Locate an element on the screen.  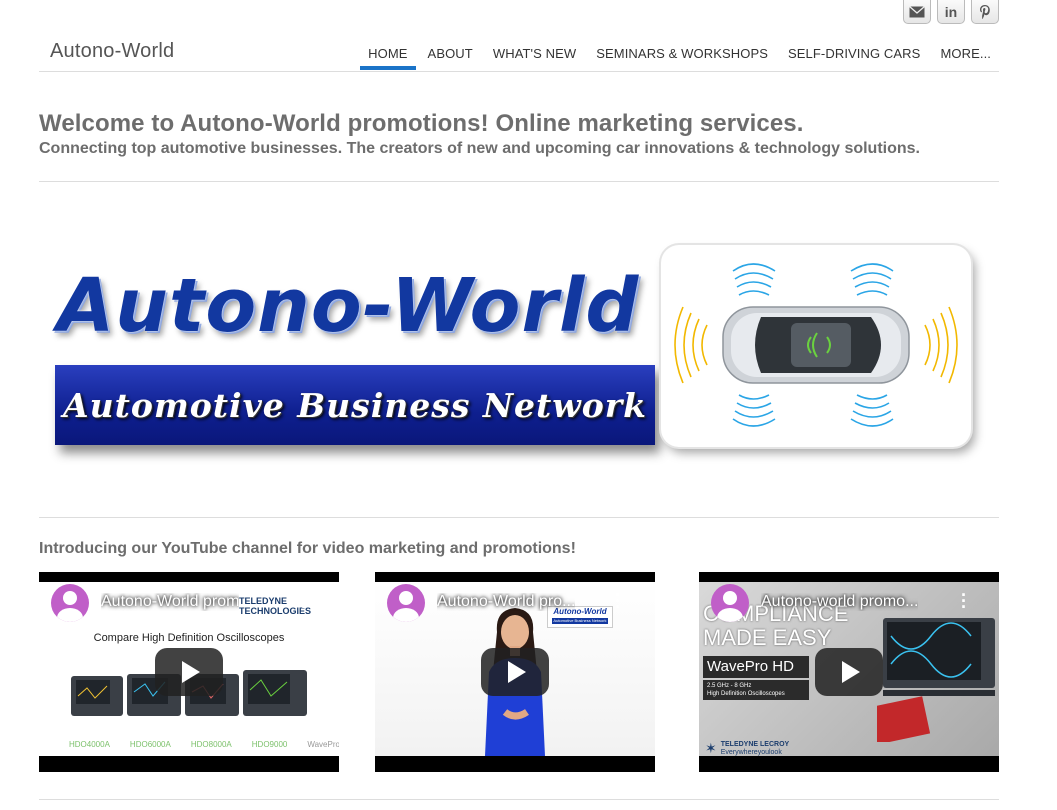
vendor-tagline: Everywhereyoulook is located at coordinates (751, 752).